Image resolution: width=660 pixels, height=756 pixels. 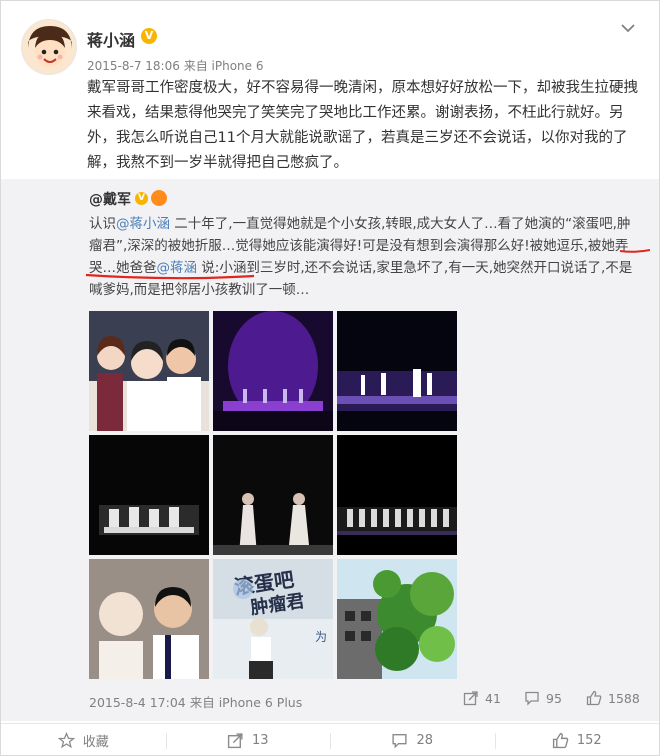 What do you see at coordinates (66, 740) in the screenshot?
I see `star-icon` at bounding box center [66, 740].